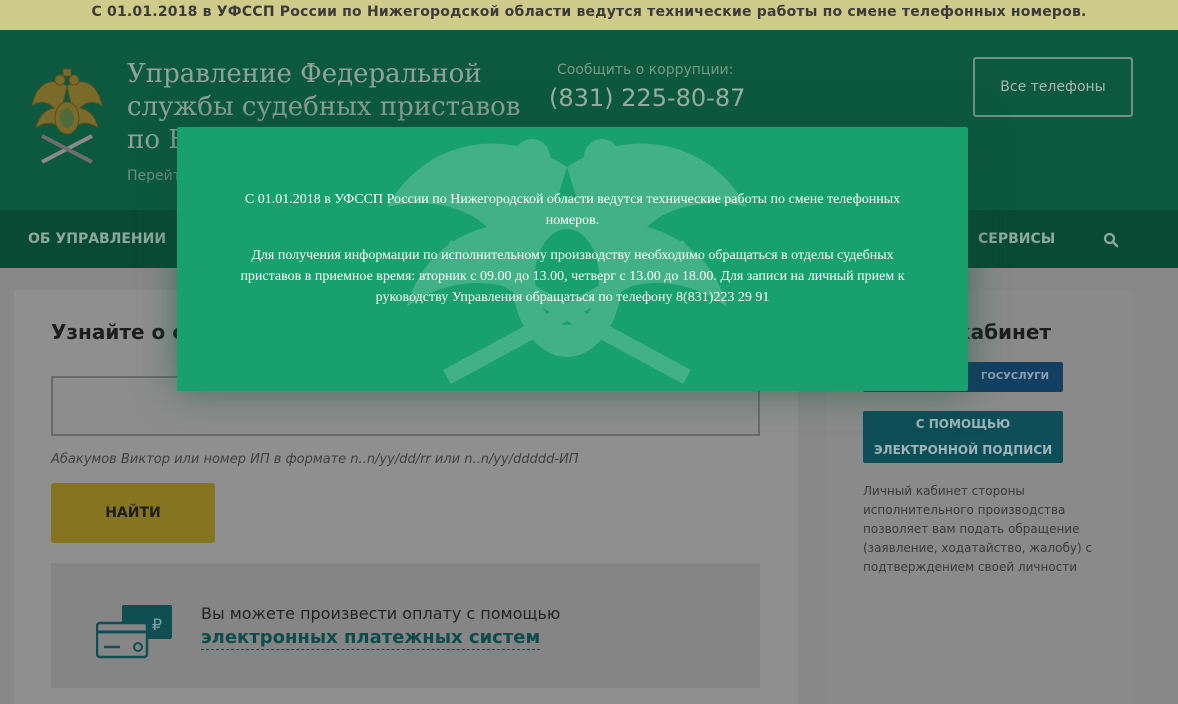 The width and height of the screenshot is (1178, 704). I want to click on payment-systems-link: электронных платежных систем, so click(371, 638).